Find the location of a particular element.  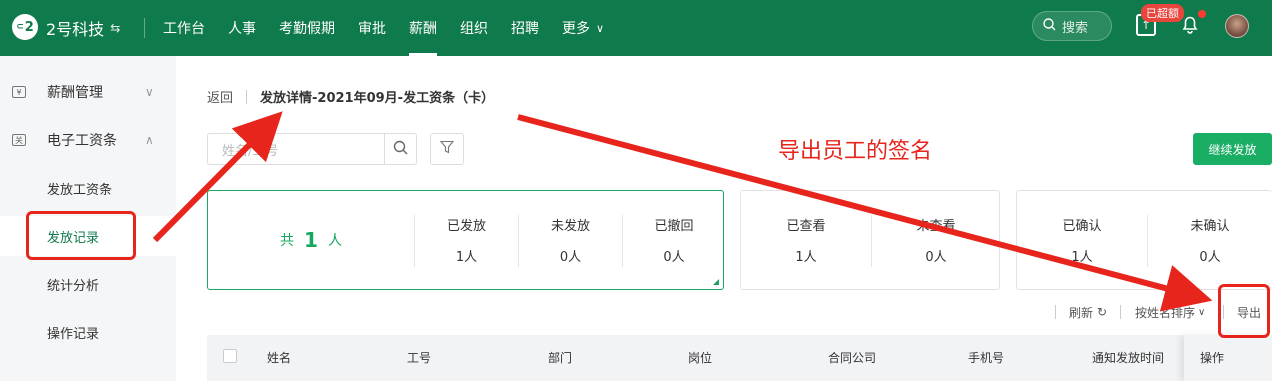

sidebar-item-statistics: 统计分析 is located at coordinates (88, 284).